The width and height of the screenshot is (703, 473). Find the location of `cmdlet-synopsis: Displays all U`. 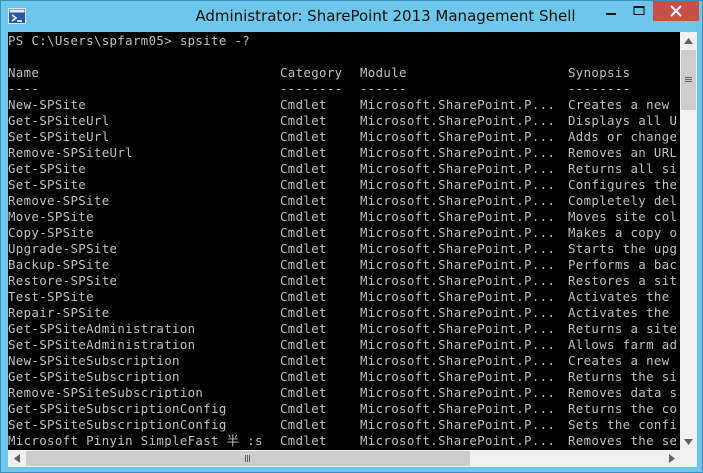

cmdlet-synopsis: Displays all U is located at coordinates (623, 120).